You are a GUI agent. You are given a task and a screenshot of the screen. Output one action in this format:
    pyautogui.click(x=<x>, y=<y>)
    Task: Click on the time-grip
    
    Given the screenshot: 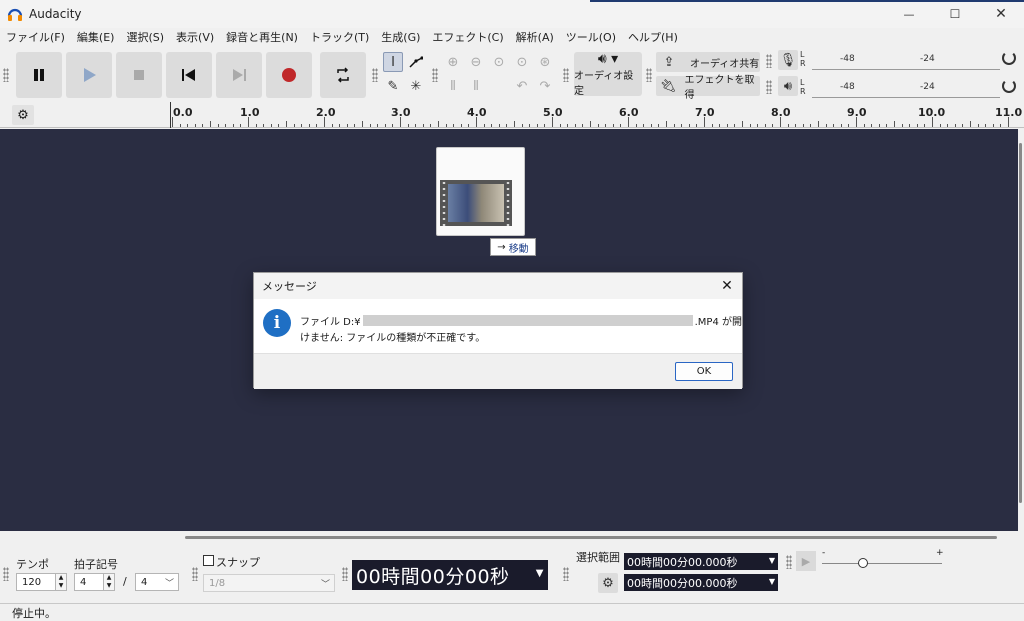 What is the action you would take?
    pyautogui.click(x=345, y=574)
    